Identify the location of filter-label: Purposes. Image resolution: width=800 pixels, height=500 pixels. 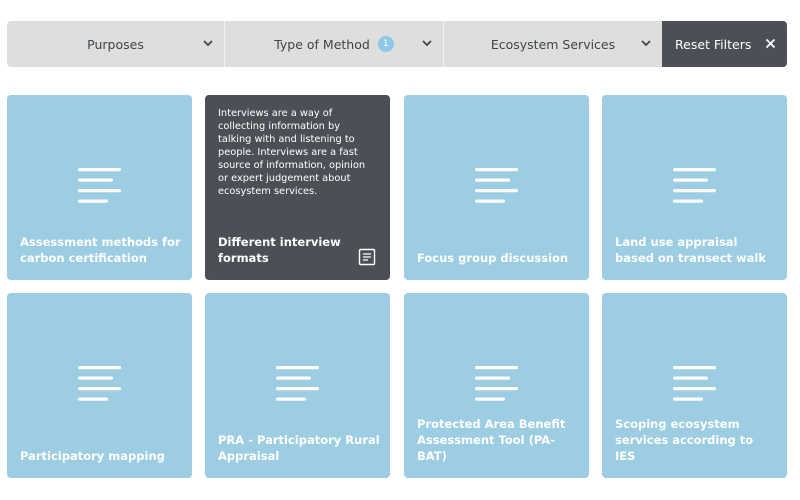
(115, 44).